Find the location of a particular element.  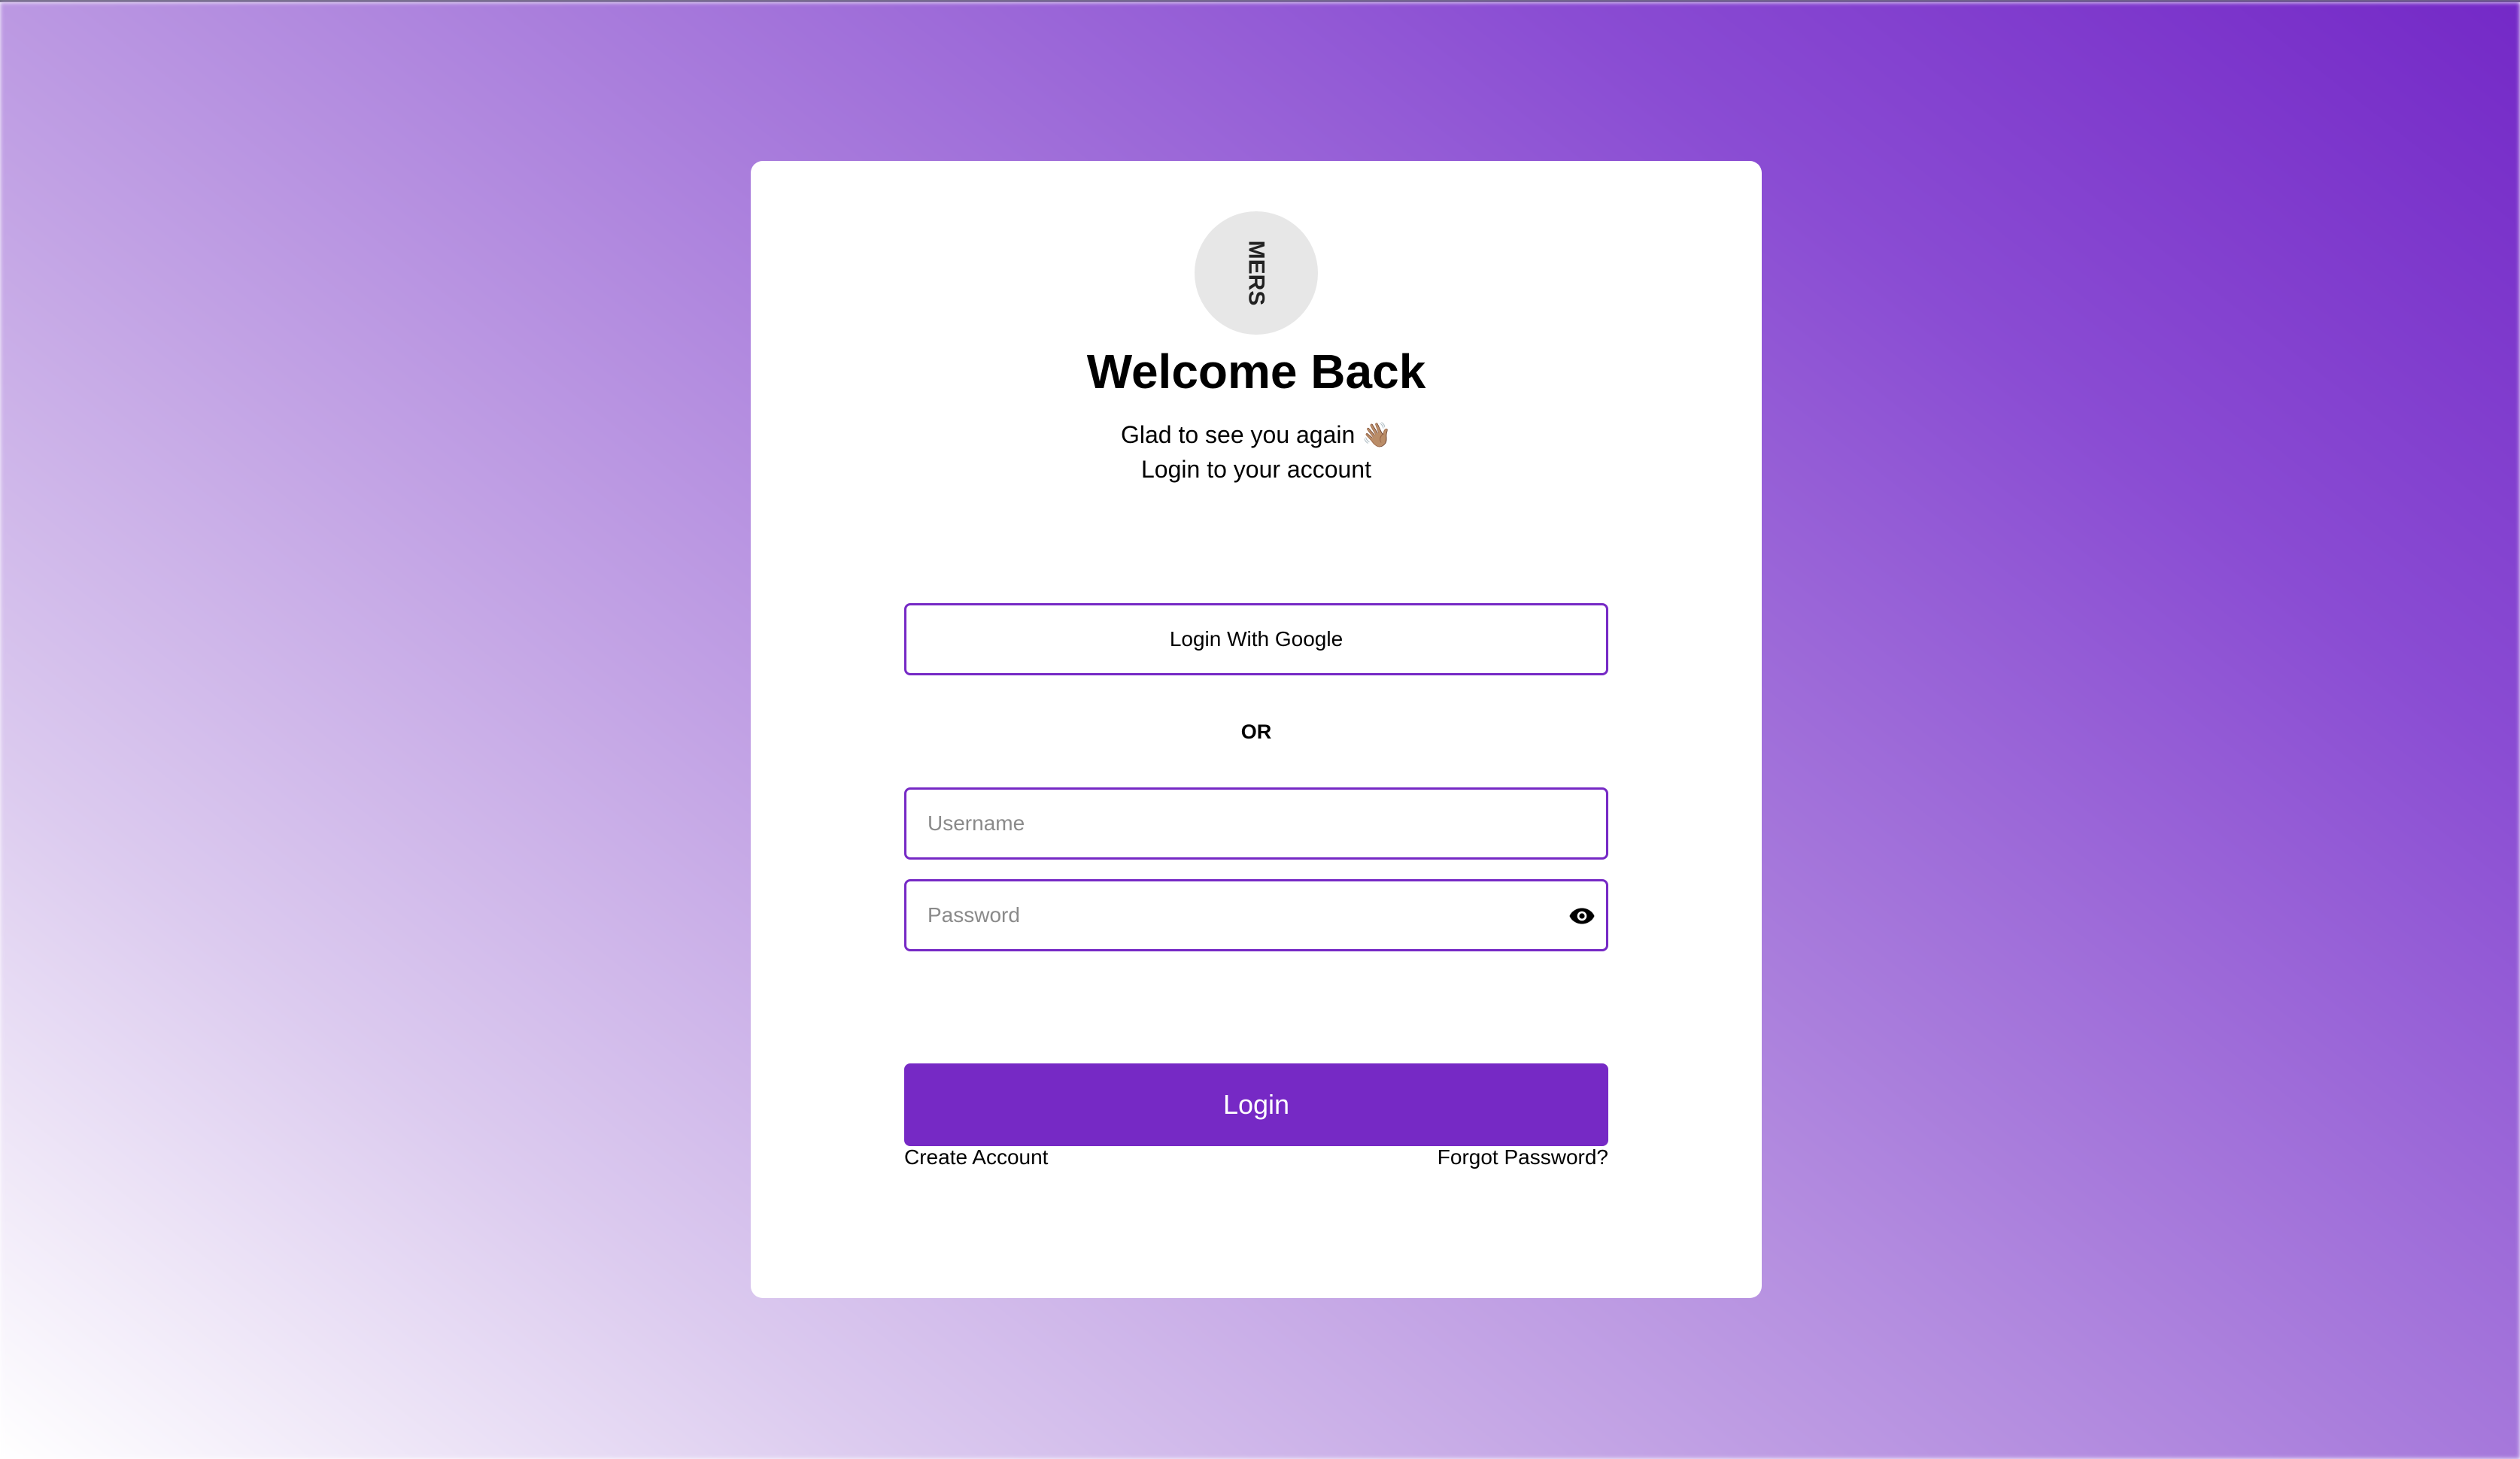

password-input is located at coordinates (1256, 915).